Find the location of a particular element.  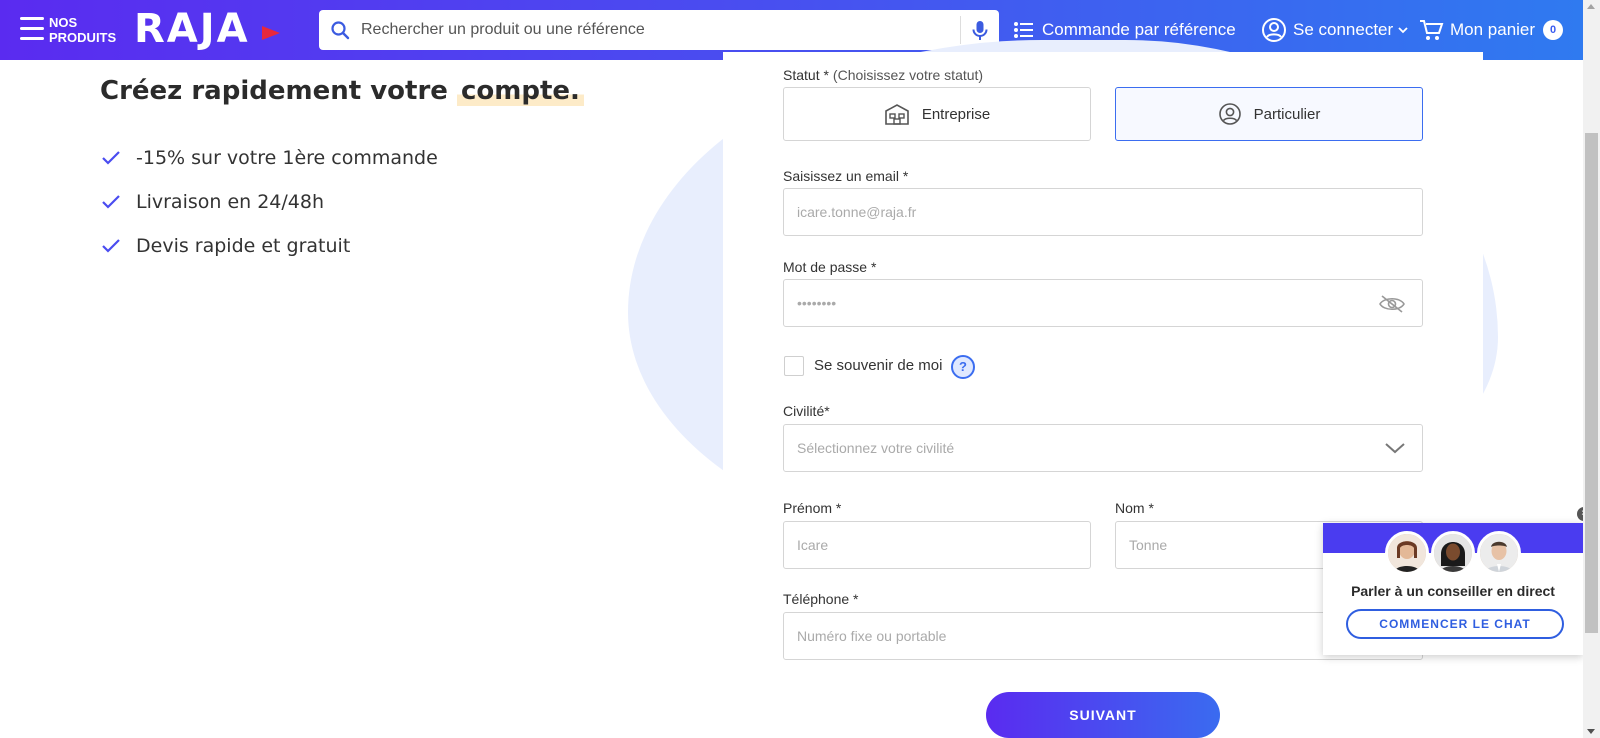

se-connecter-link: Se connecter is located at coordinates (1335, 30).